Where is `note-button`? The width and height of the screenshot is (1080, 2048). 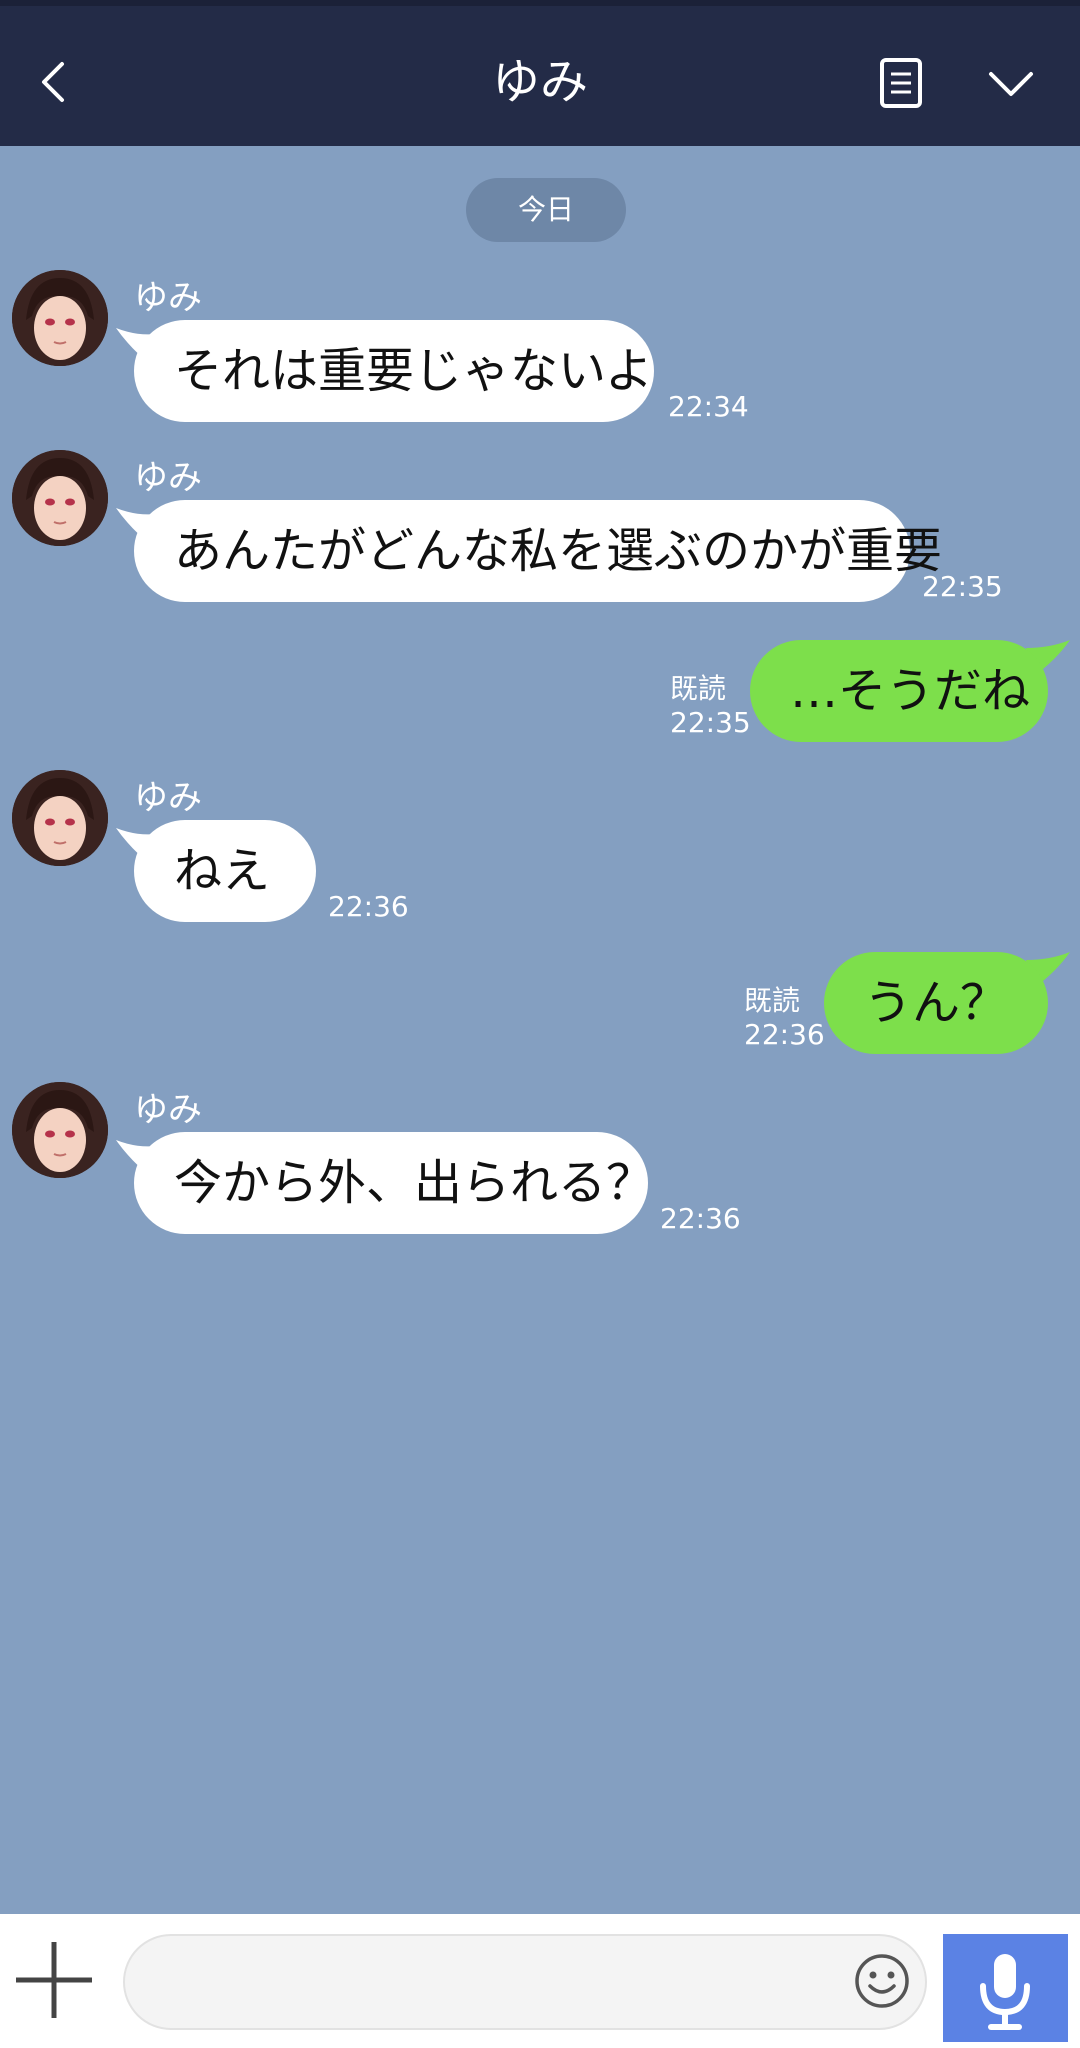
note-button is located at coordinates (901, 83).